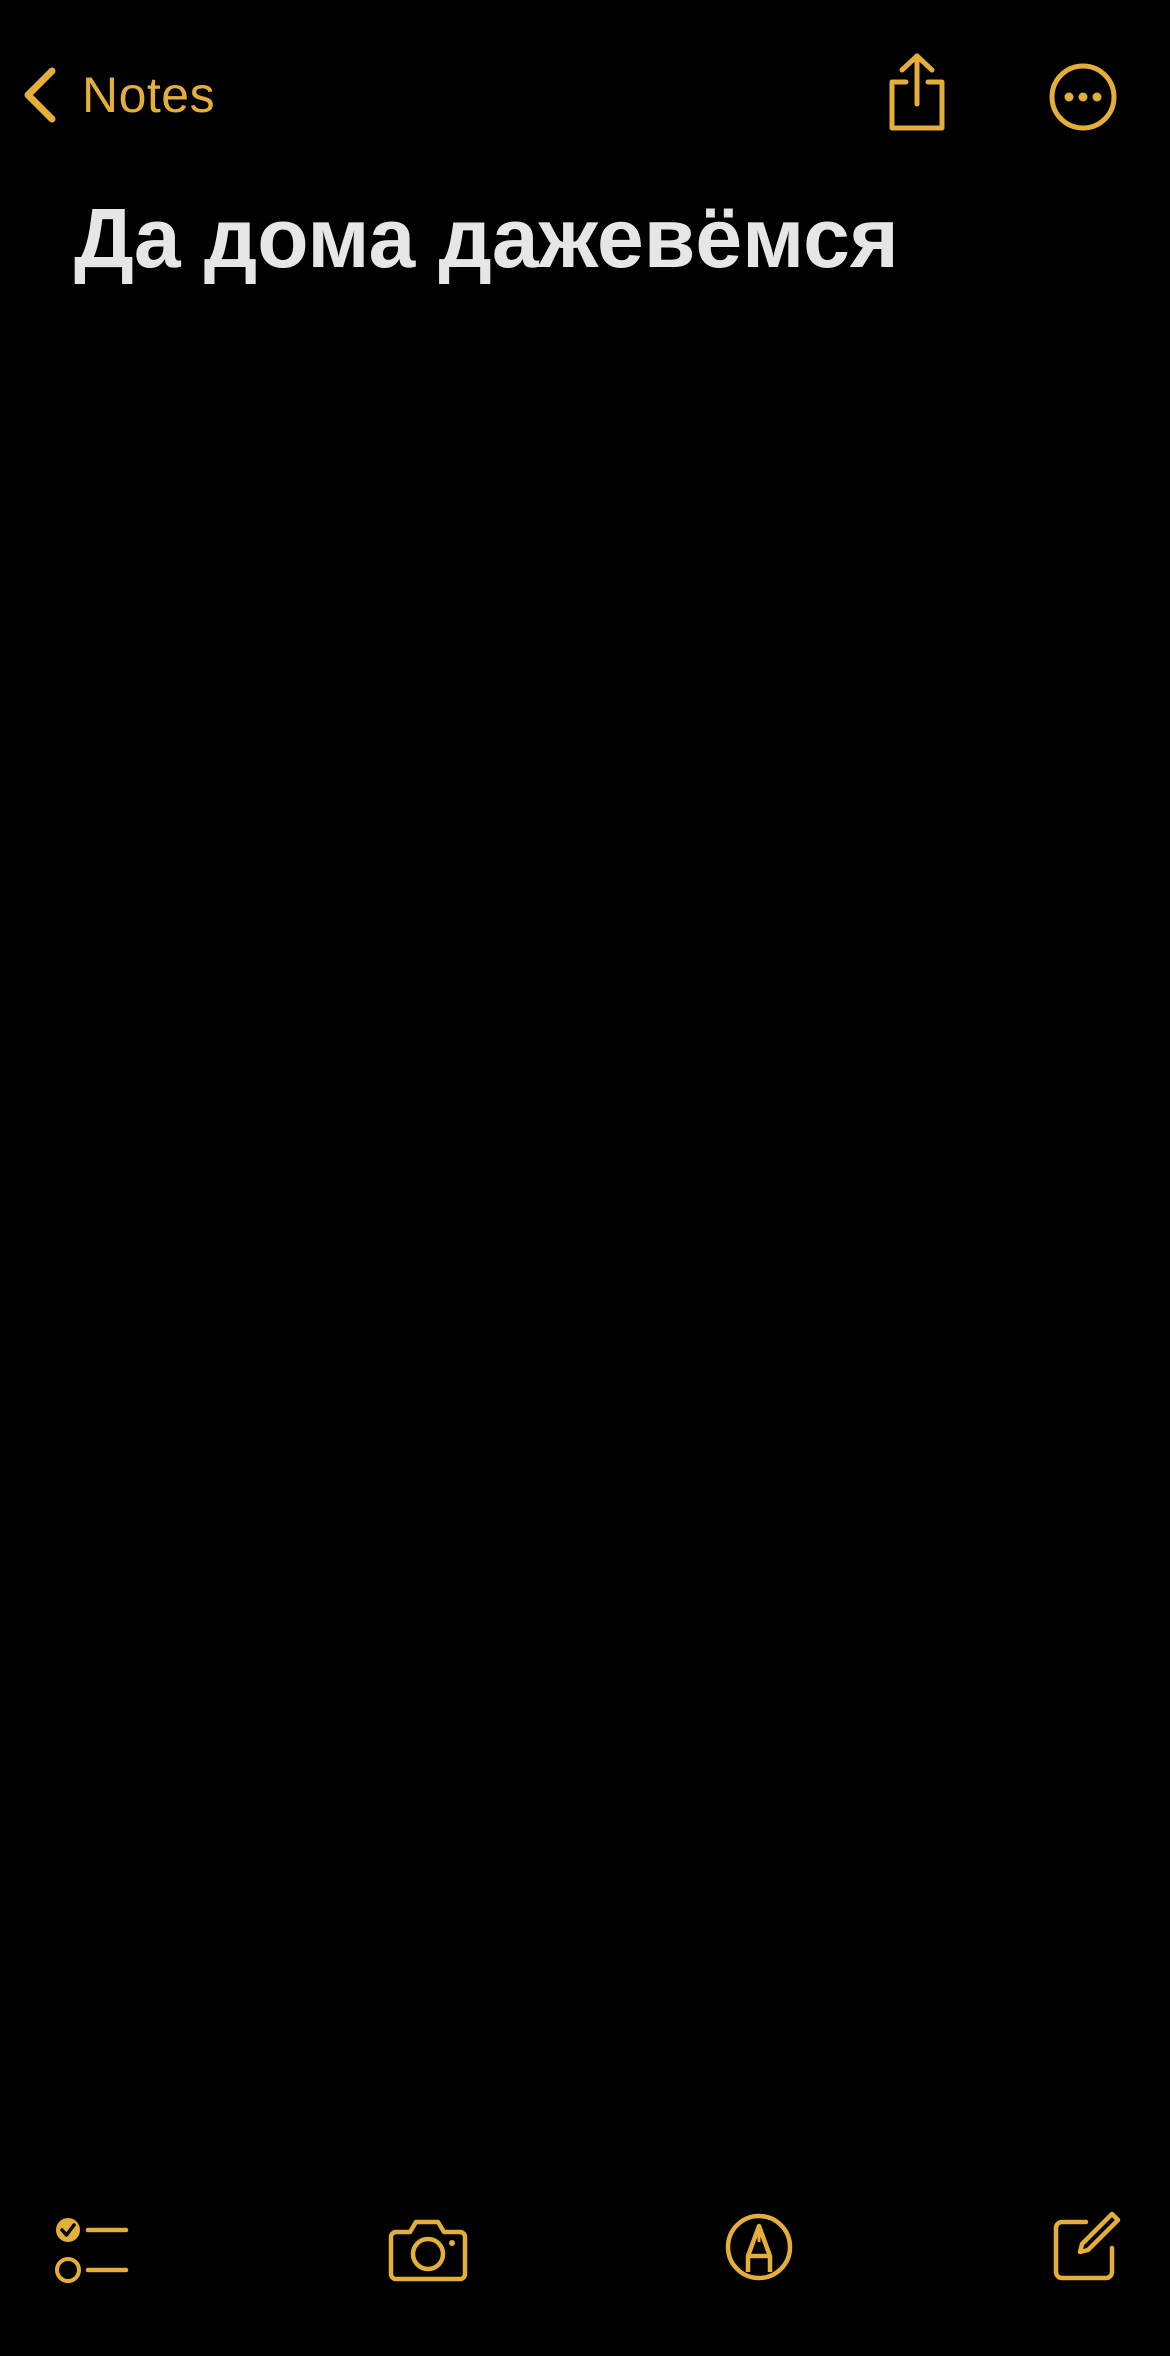 Image resolution: width=1170 pixels, height=2356 pixels. I want to click on back-button-label: Notes, so click(149, 95).